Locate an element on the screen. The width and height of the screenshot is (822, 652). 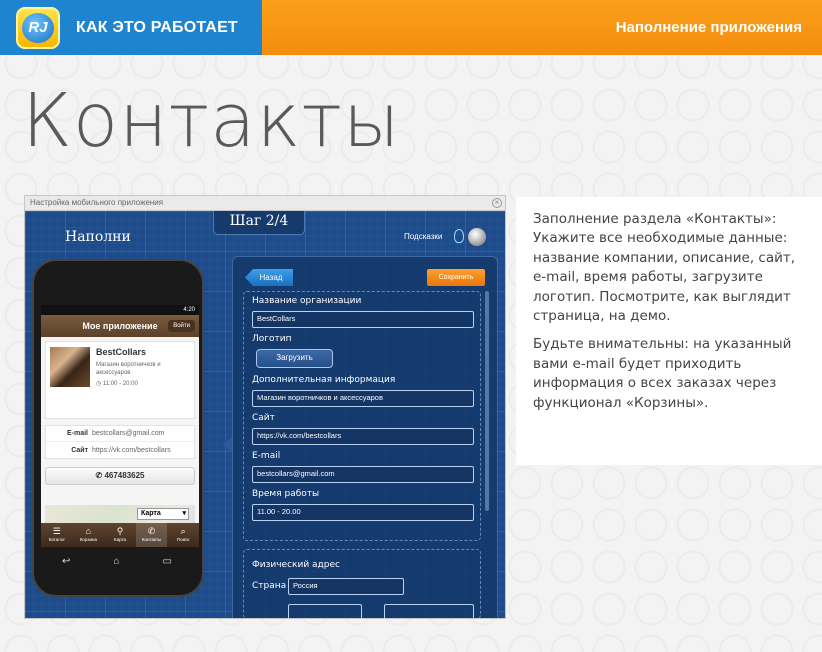
step-indicator: Шаг 2/4 is located at coordinates (259, 223).